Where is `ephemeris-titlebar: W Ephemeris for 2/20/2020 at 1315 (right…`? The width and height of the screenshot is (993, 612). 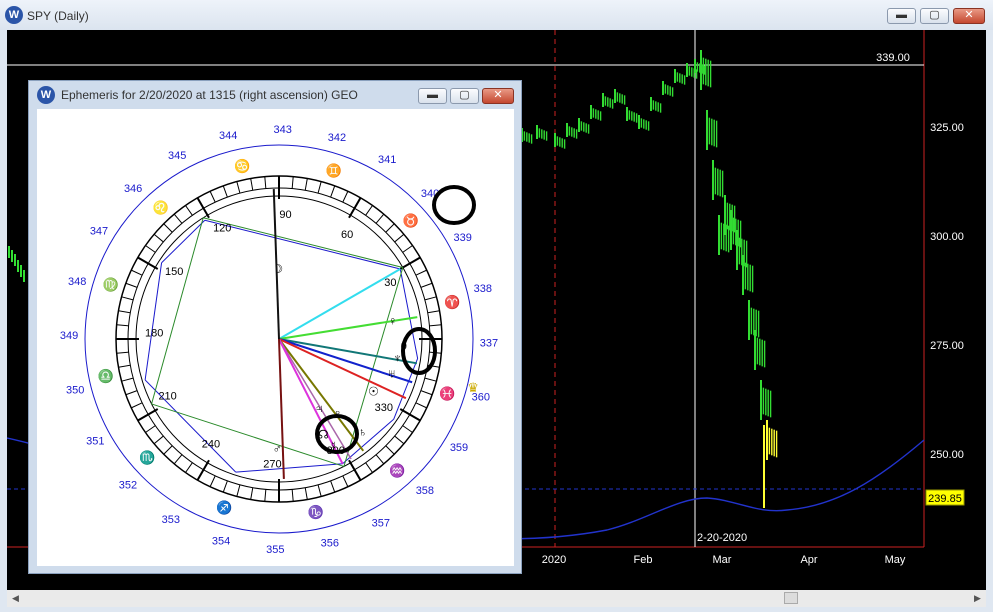
ephemeris-titlebar: W Ephemeris for 2/20/2020 at 1315 (right… is located at coordinates (275, 94).